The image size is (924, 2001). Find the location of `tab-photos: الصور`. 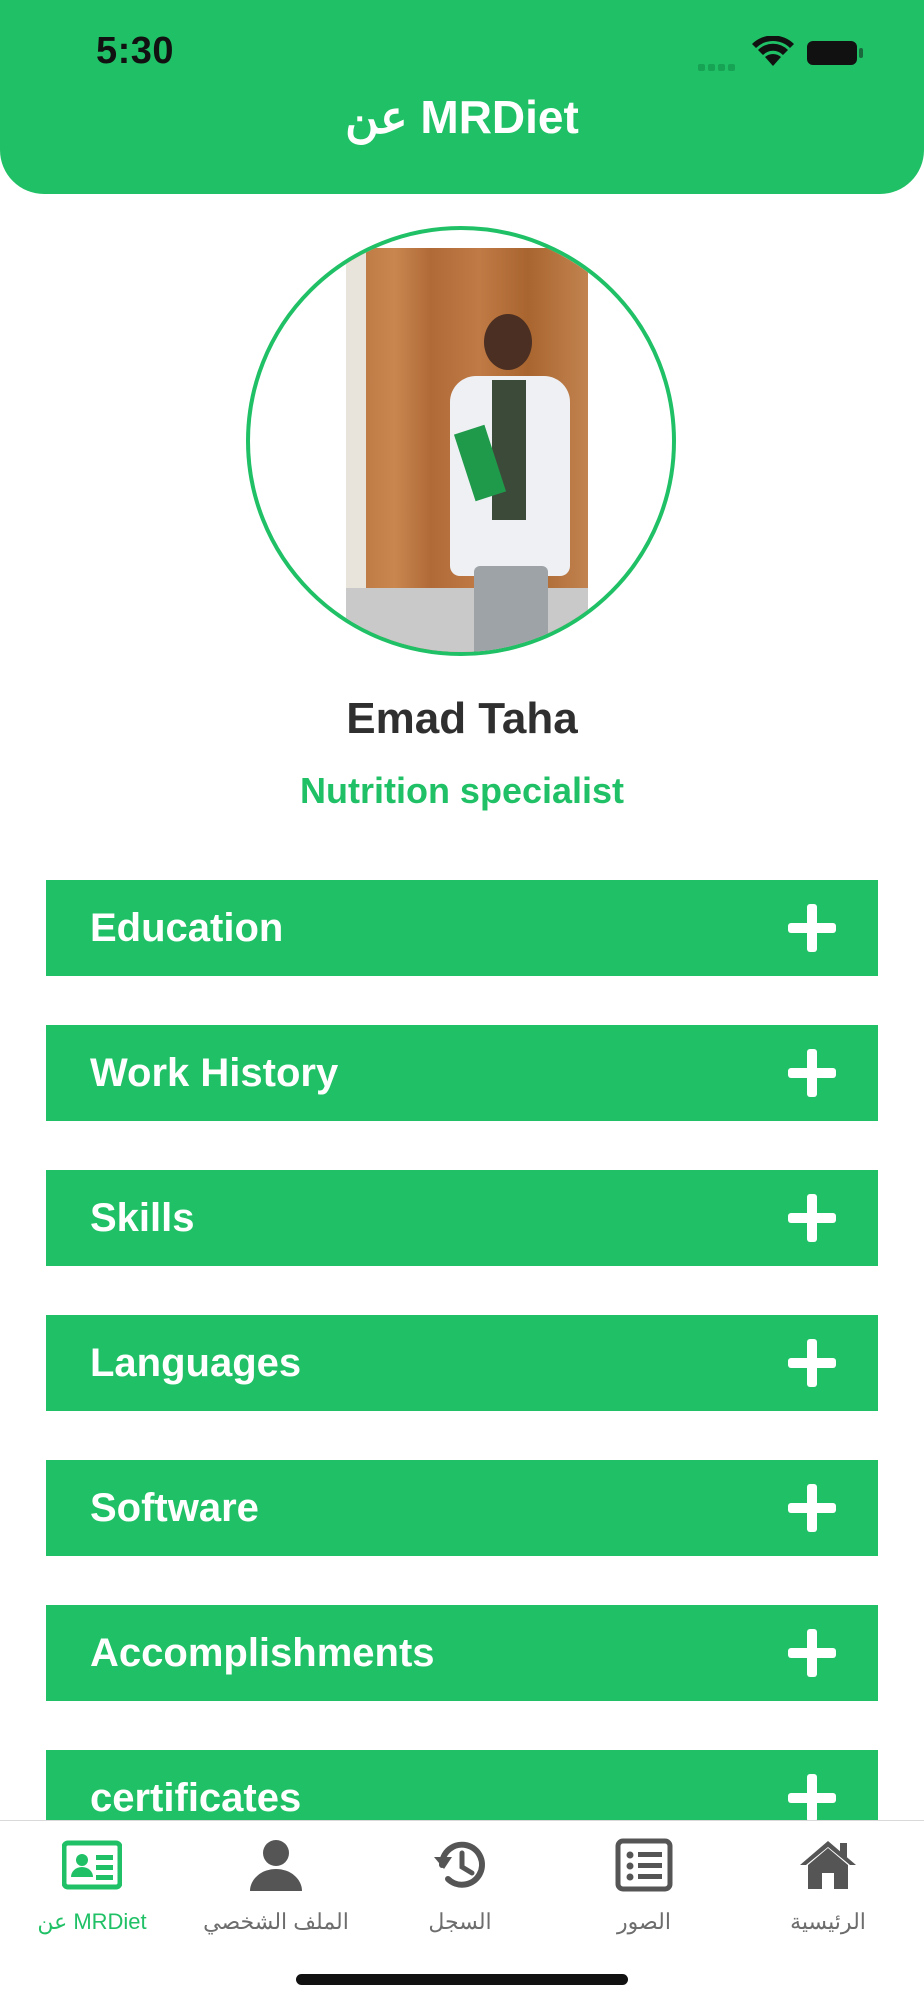

tab-photos: الصور is located at coordinates (644, 1885).